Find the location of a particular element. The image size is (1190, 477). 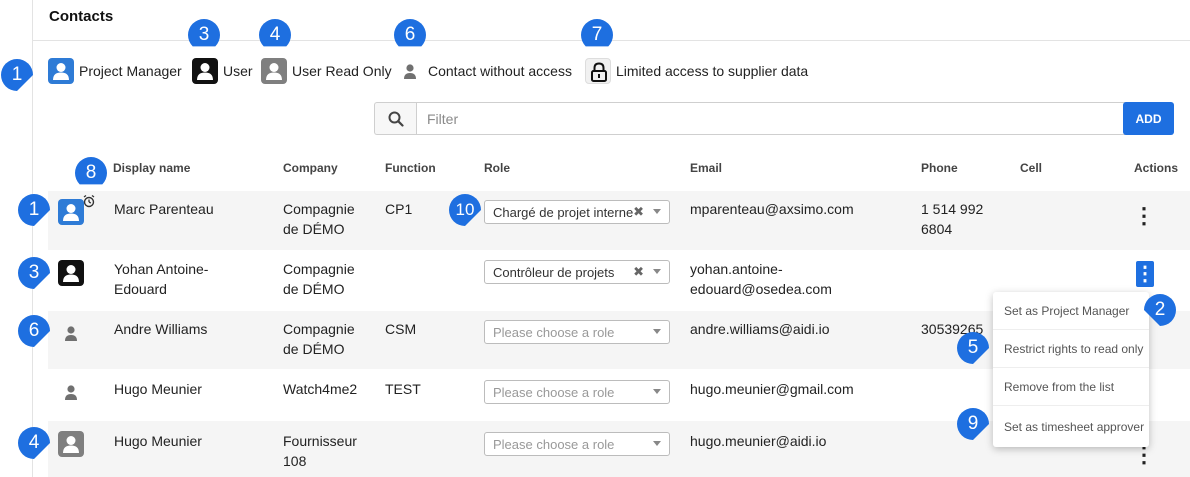

column-header-function: Function is located at coordinates (410, 168).